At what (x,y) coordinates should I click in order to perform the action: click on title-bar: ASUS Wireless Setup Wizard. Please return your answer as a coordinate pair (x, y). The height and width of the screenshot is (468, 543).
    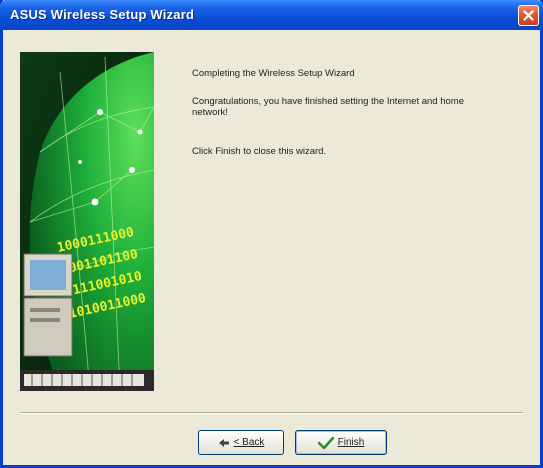
    Looking at the image, I should click on (271, 15).